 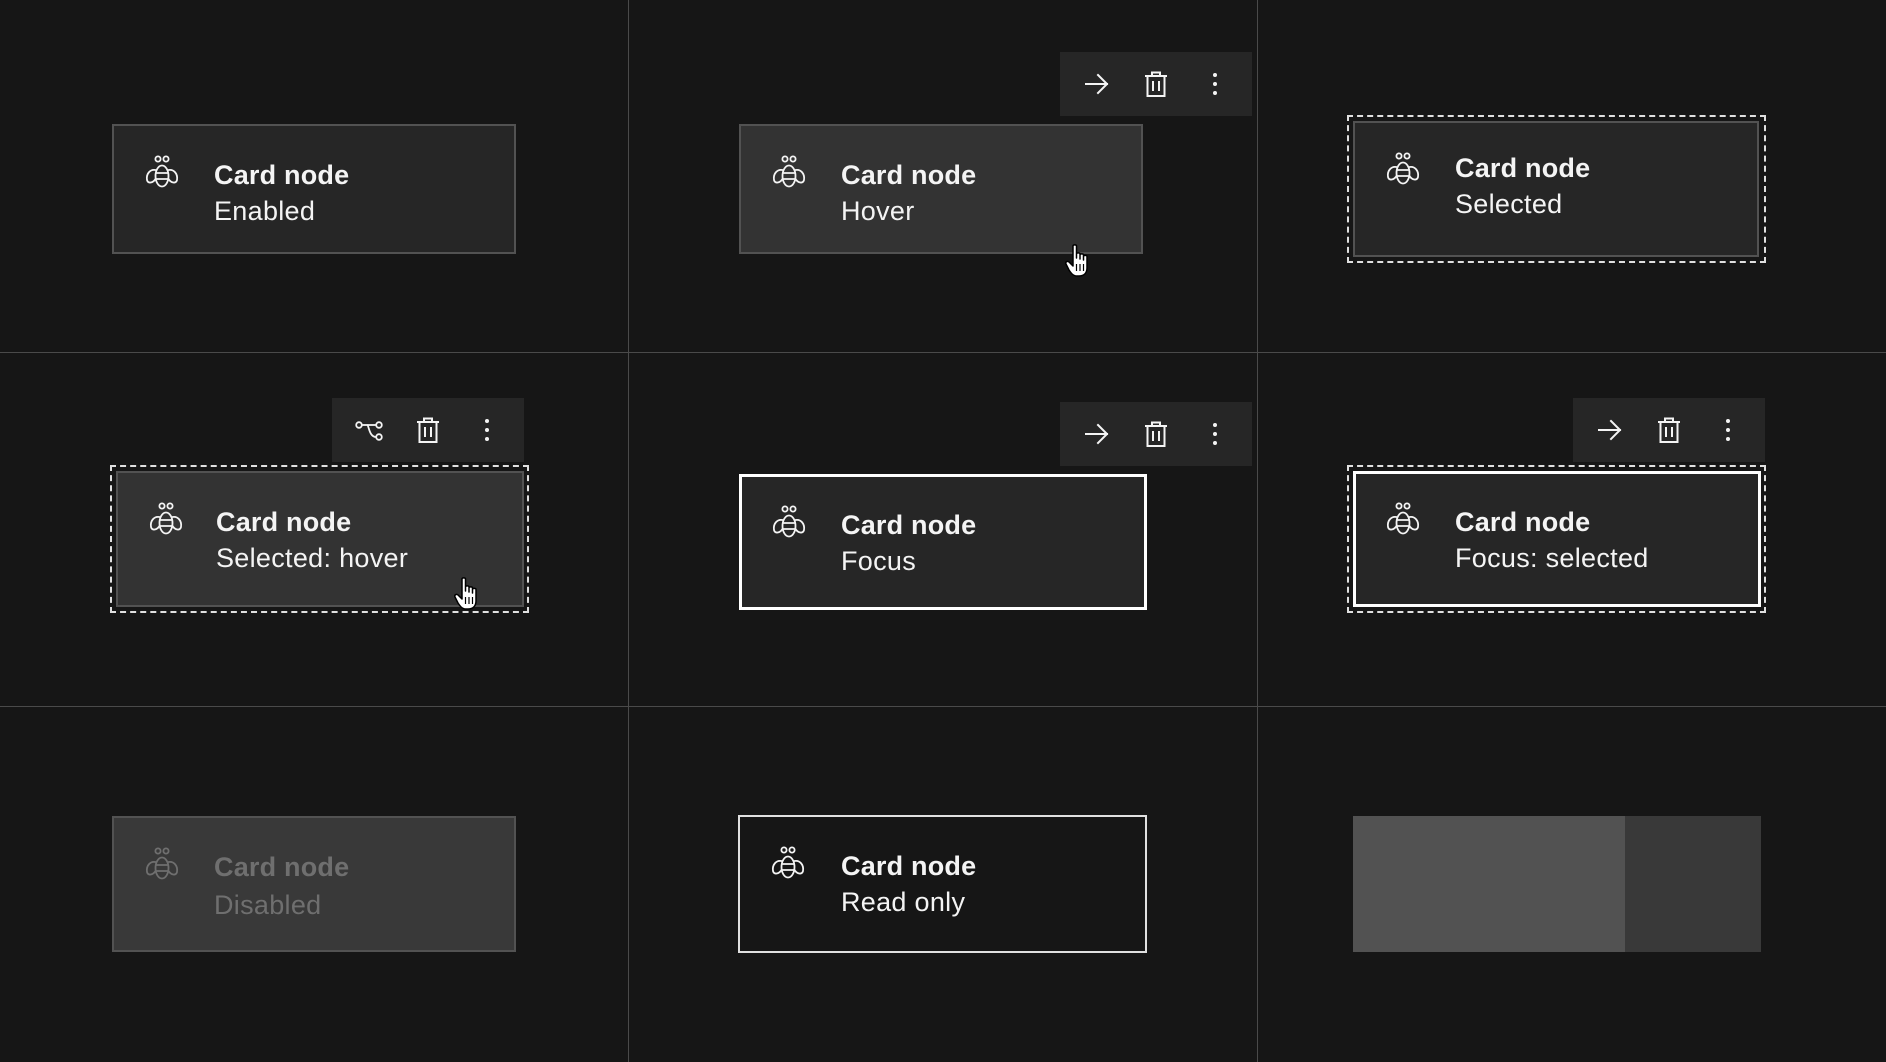 I want to click on card-subtitle: Disabled, so click(x=268, y=905).